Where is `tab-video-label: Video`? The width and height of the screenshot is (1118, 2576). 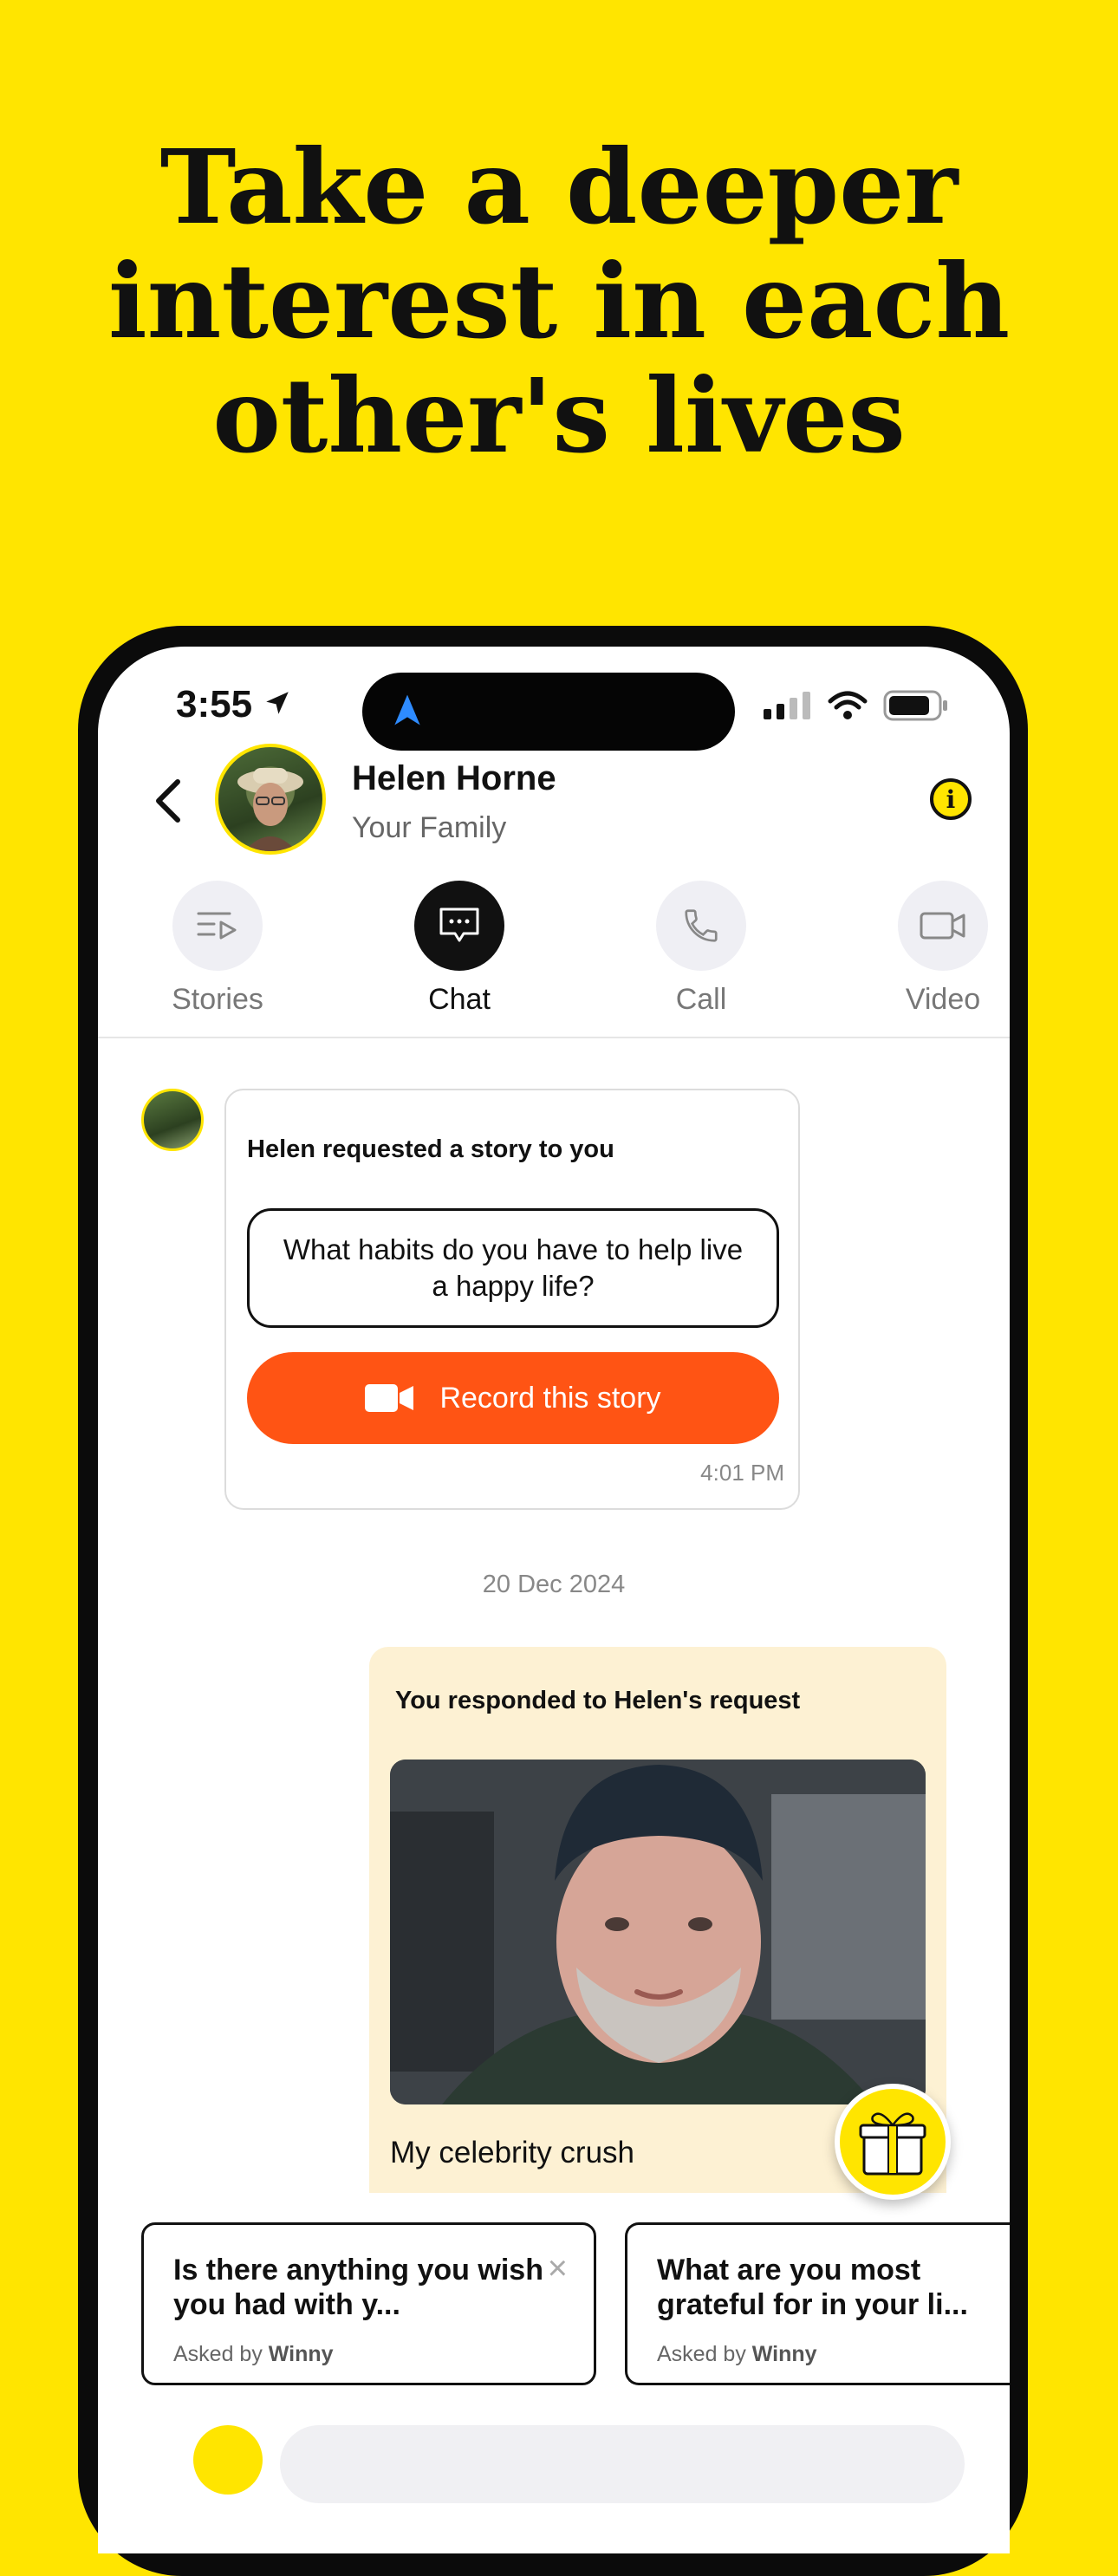
tab-video-label: Video is located at coordinates (943, 999).